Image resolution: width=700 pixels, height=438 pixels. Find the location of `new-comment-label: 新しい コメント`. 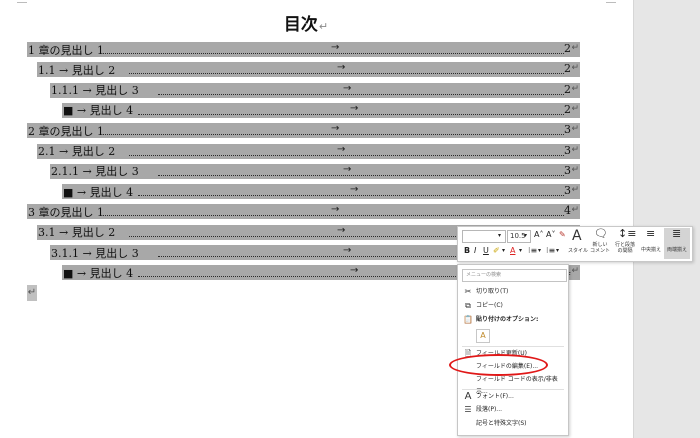

new-comment-label: 新しい コメント is located at coordinates (600, 248).